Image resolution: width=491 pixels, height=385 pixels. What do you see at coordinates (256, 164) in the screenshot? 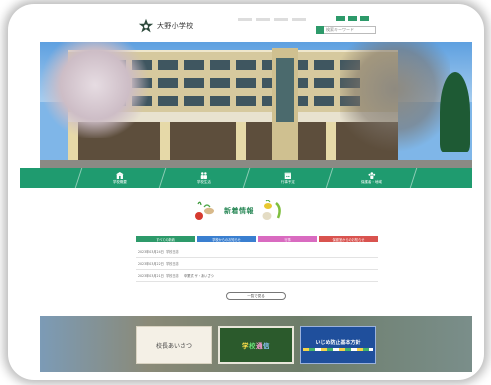
I see `hero-road` at bounding box center [256, 164].